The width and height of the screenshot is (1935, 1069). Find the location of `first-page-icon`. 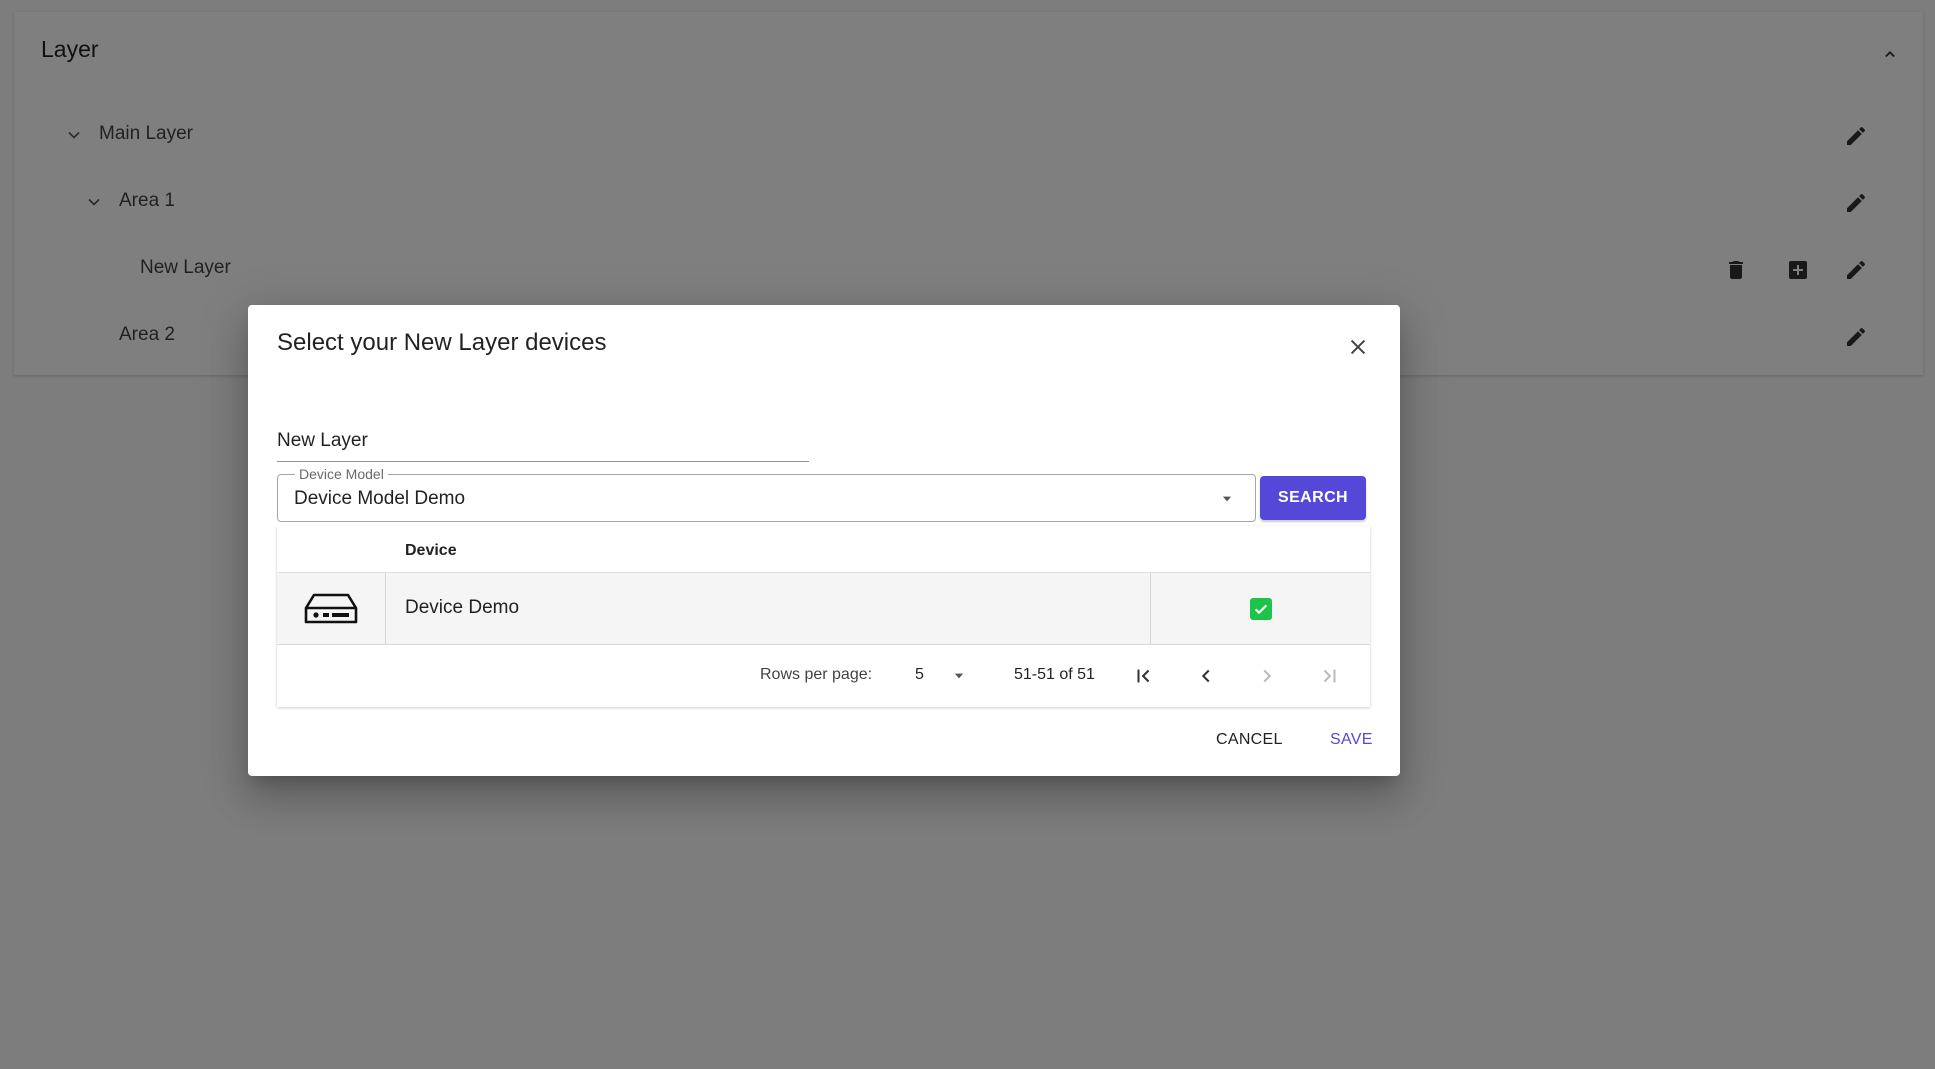

first-page-icon is located at coordinates (1143, 676).